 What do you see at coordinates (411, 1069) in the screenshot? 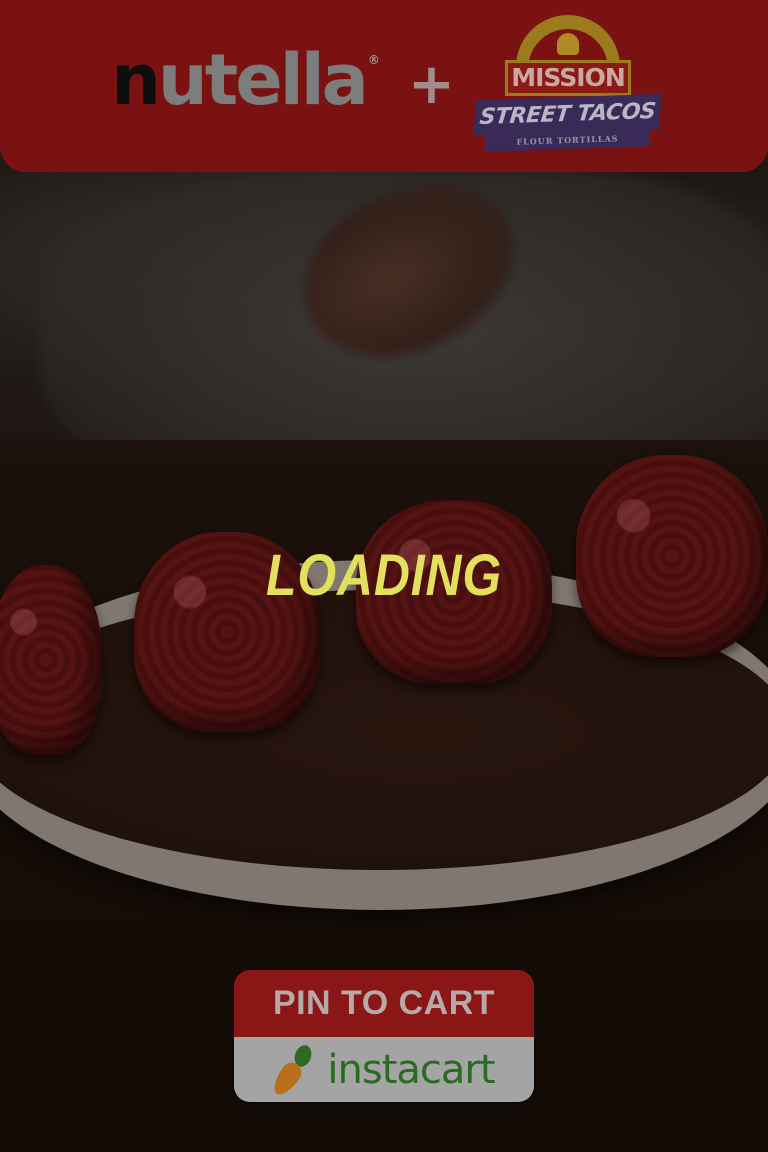
I see `instacart-label: instacart` at bounding box center [411, 1069].